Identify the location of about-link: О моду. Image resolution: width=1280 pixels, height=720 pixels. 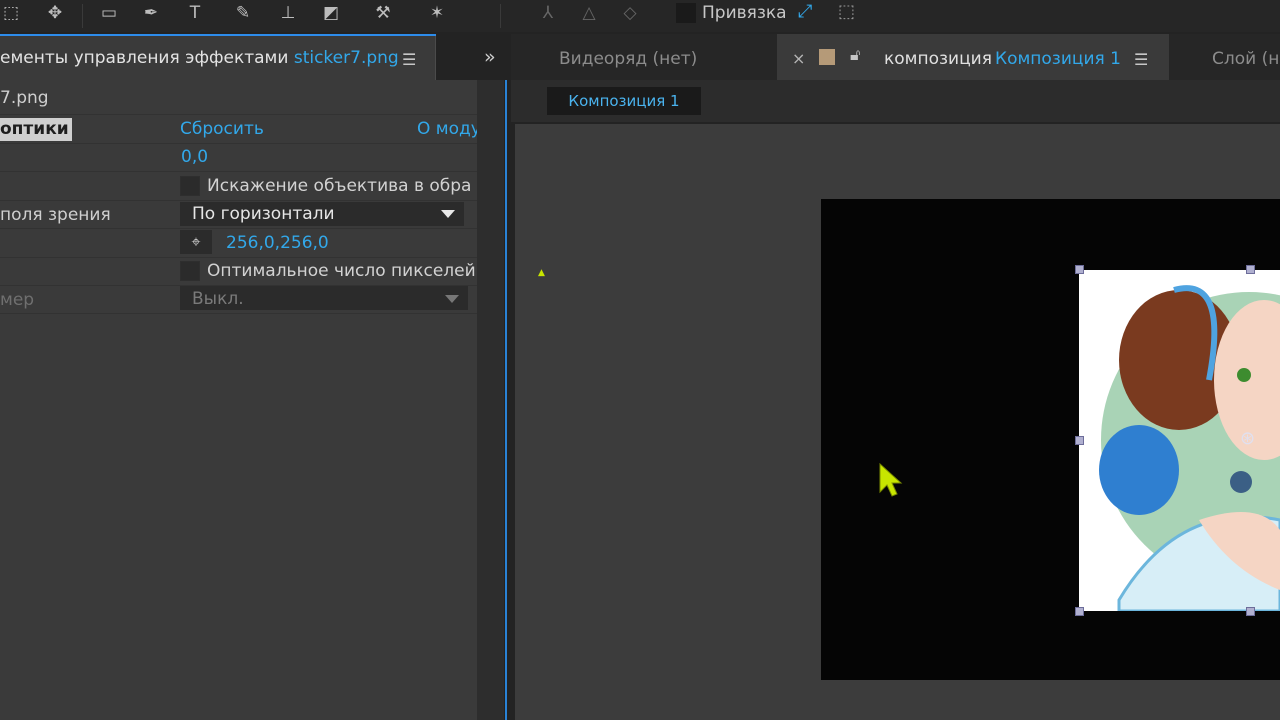
(449, 129).